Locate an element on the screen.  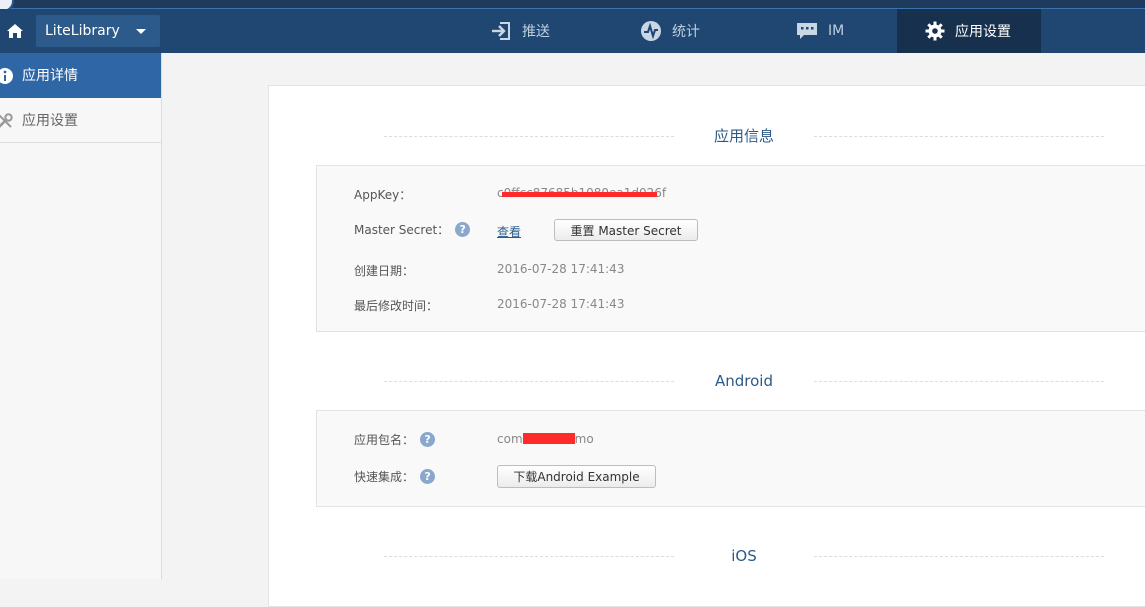
section-title-text: Android is located at coordinates (744, 381).